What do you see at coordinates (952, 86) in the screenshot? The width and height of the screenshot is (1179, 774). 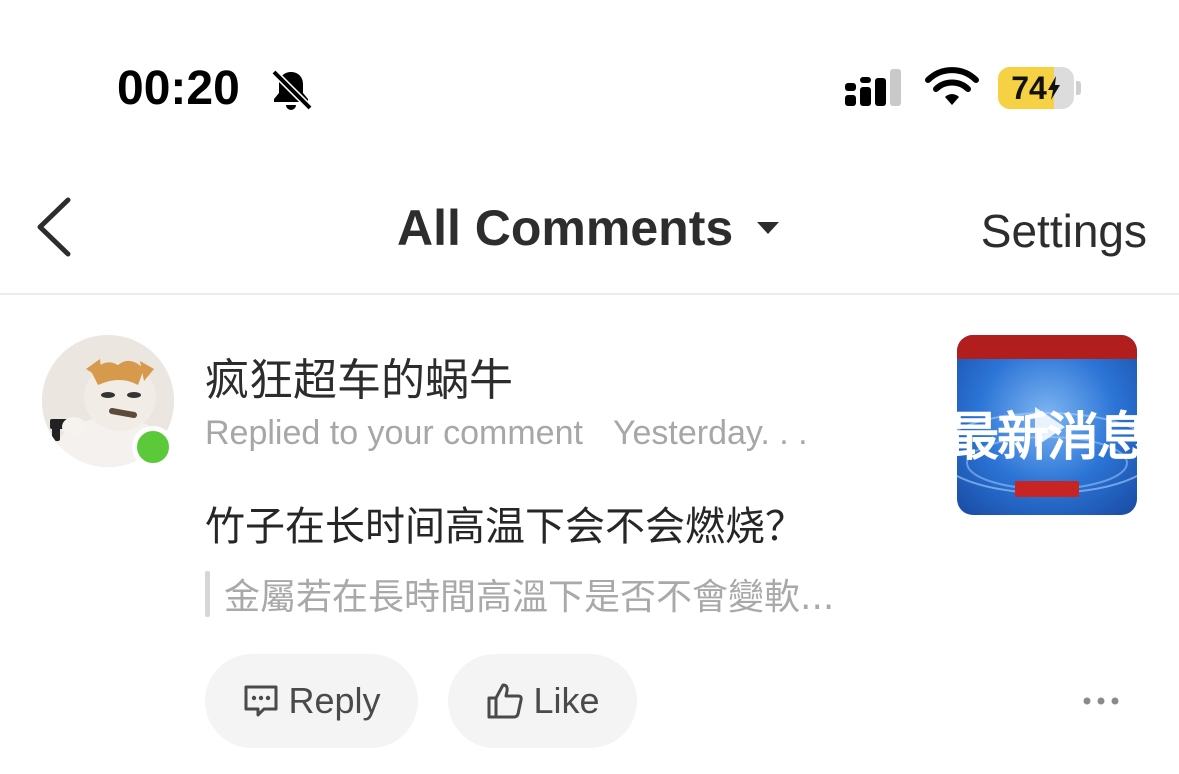 I see `wifi-icon` at bounding box center [952, 86].